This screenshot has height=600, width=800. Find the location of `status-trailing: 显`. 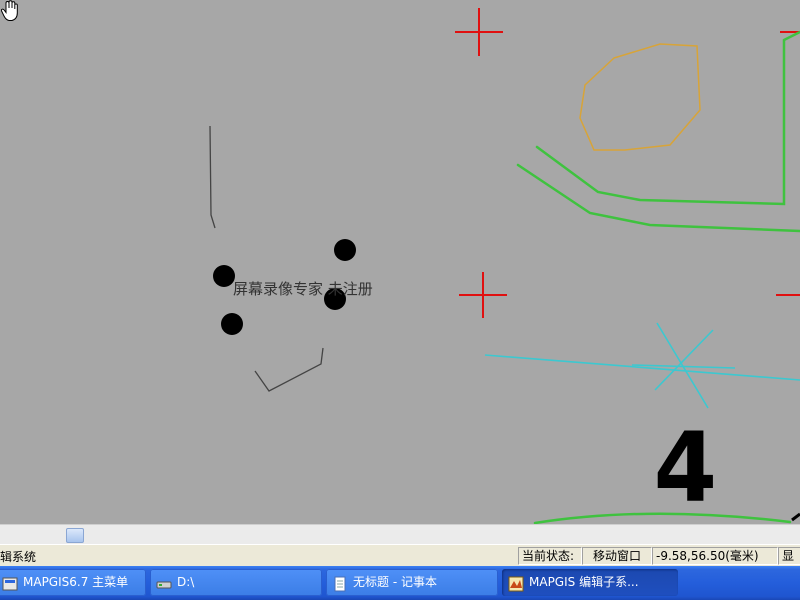

status-trailing: 显 is located at coordinates (789, 556).